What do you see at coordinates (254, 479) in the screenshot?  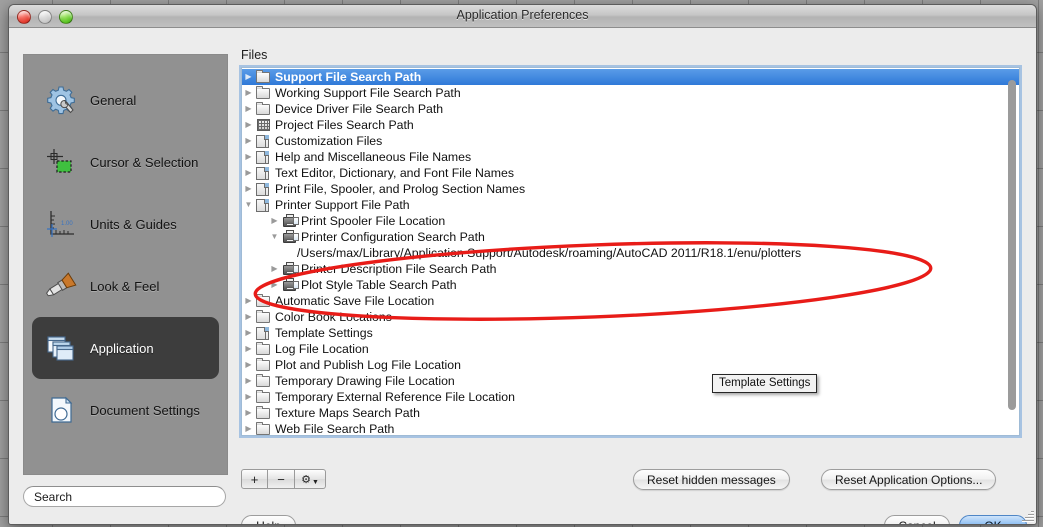 I see `add-path-button: +` at bounding box center [254, 479].